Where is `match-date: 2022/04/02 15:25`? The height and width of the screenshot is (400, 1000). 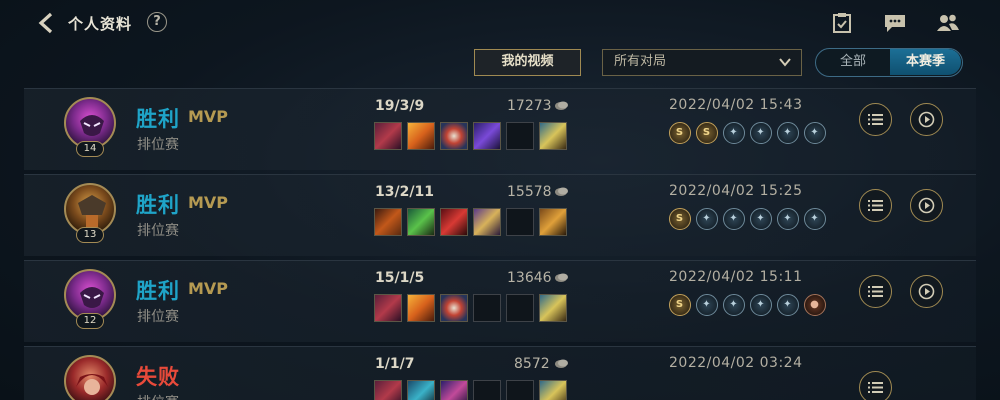
match-date: 2022/04/02 15:25 is located at coordinates (736, 191).